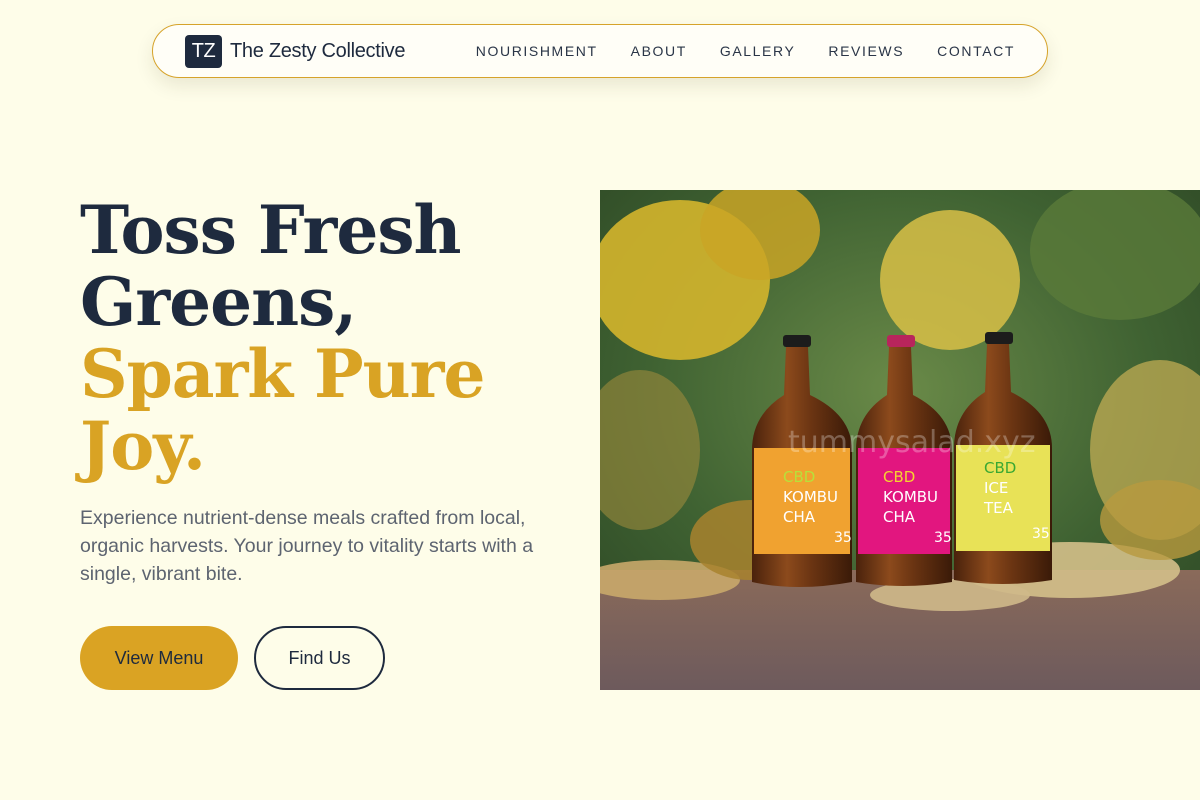 The height and width of the screenshot is (800, 1200). Describe the element at coordinates (843, 538) in the screenshot. I see `bottle-1-number: 35` at that location.